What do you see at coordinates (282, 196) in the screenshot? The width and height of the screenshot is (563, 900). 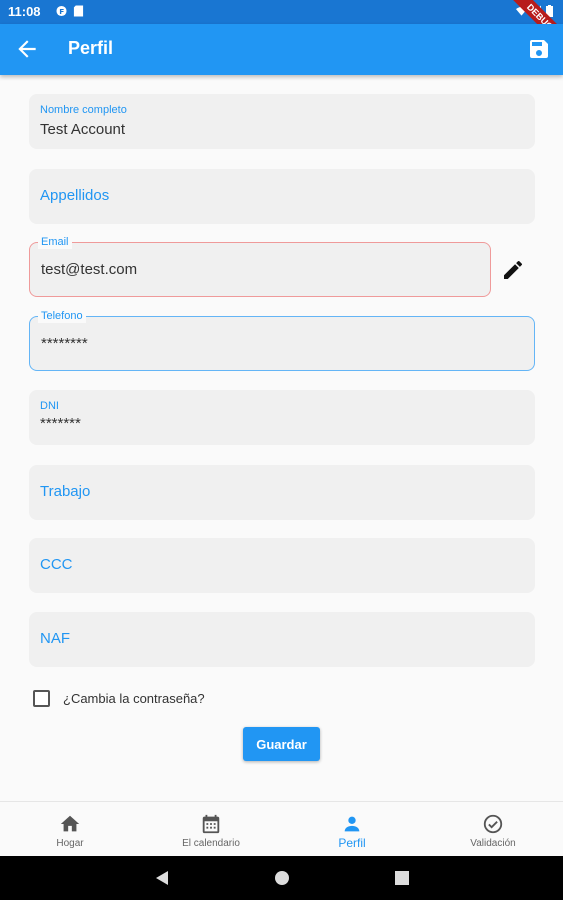 I see `apellidos-field: Appellidos` at bounding box center [282, 196].